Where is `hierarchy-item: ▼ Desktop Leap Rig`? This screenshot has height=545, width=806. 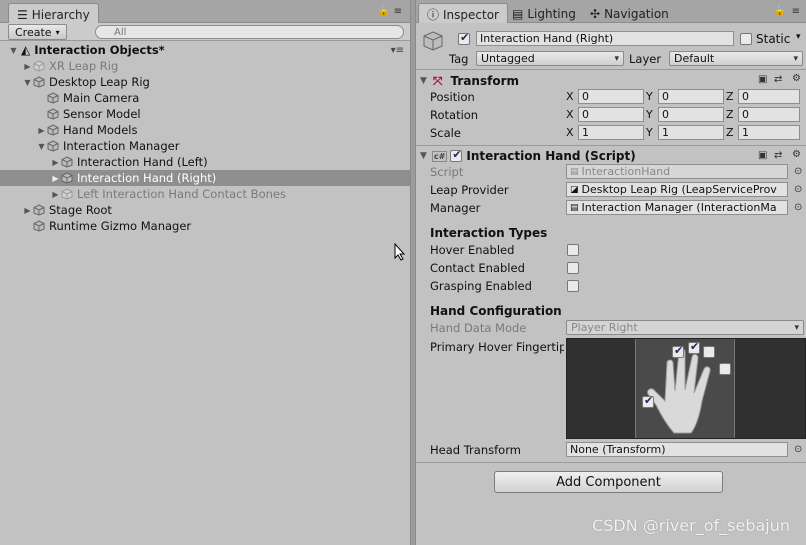
hierarchy-item: ▼ Desktop Leap Rig is located at coordinates (205, 82).